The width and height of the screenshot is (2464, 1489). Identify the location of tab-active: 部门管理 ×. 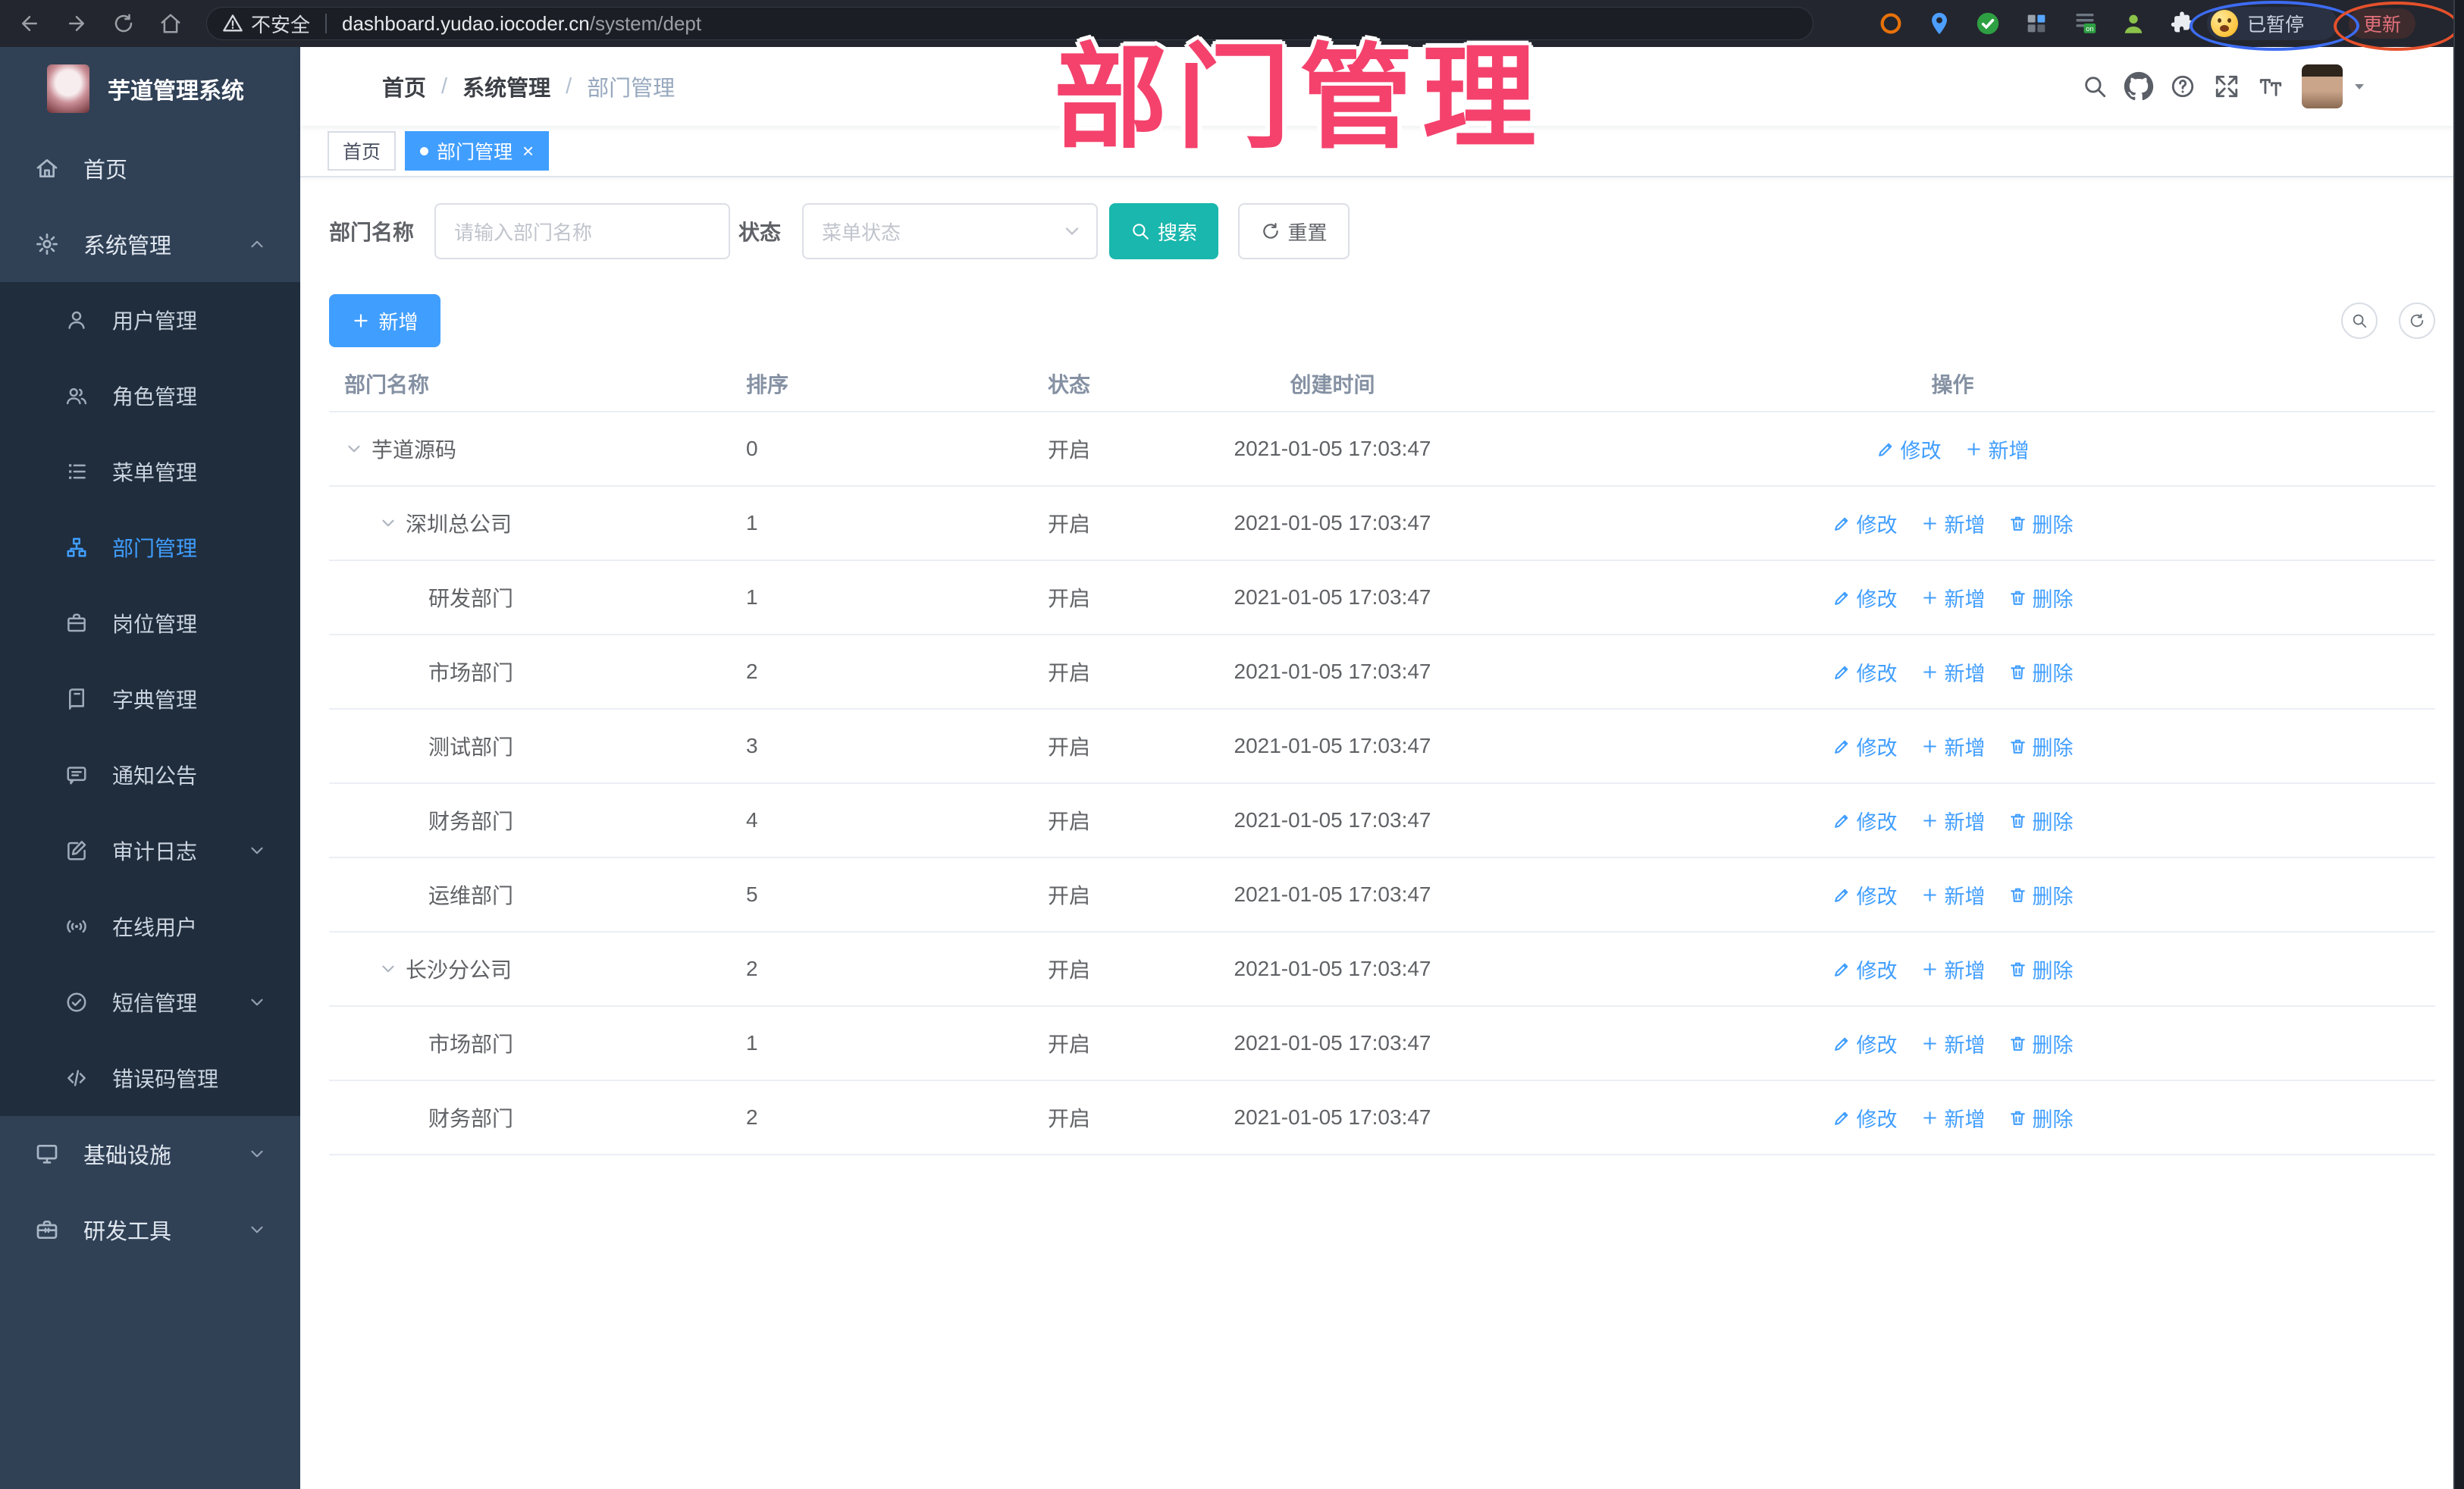
(478, 151).